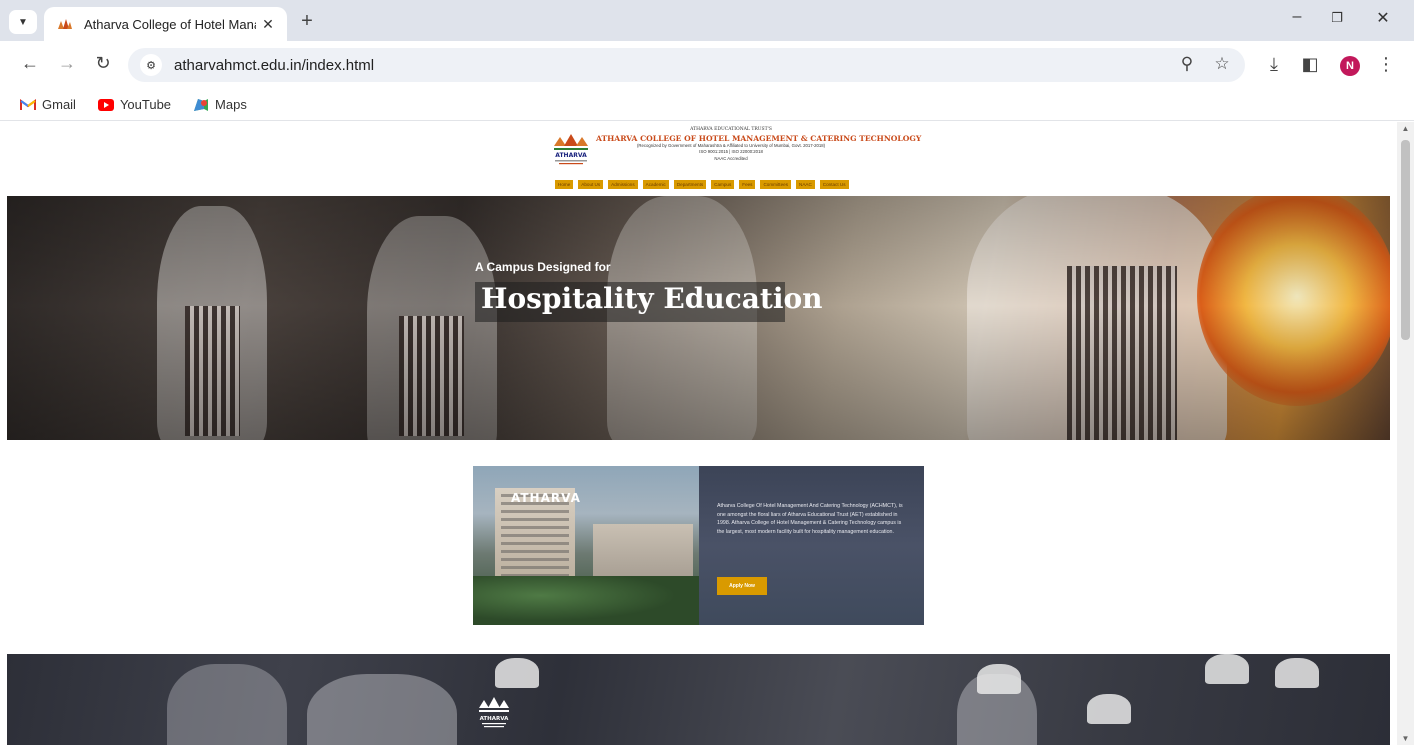 This screenshot has width=1414, height=745. What do you see at coordinates (268, 24) in the screenshot?
I see `tab-close-icon: ✕` at bounding box center [268, 24].